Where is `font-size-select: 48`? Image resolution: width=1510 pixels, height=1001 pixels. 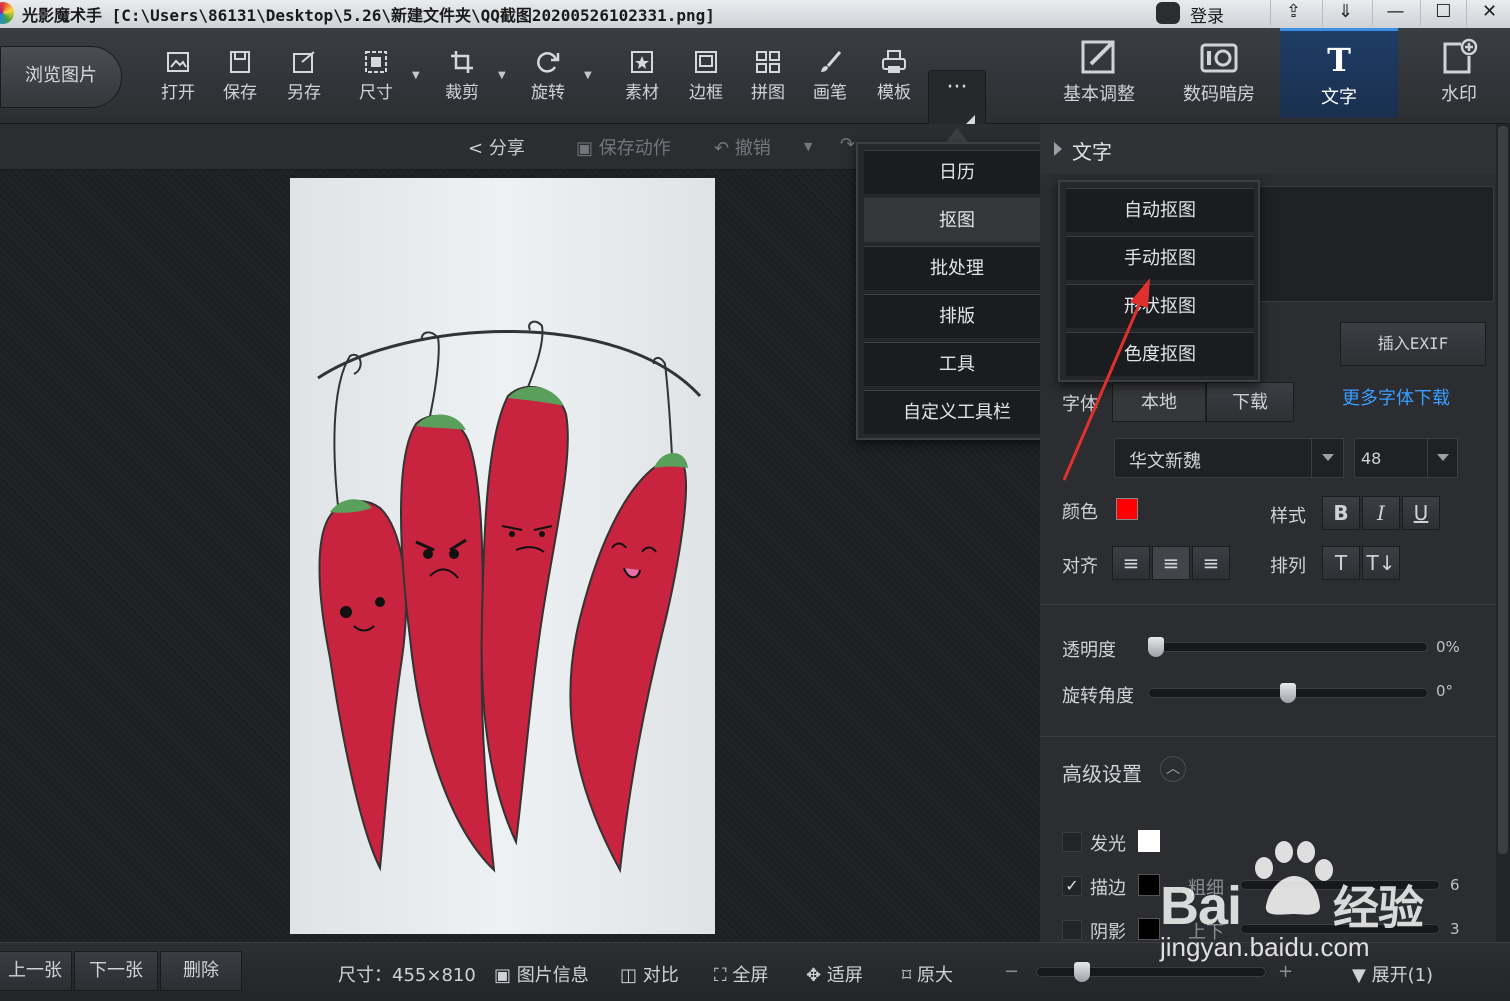
font-size-select: 48 is located at coordinates (1406, 458).